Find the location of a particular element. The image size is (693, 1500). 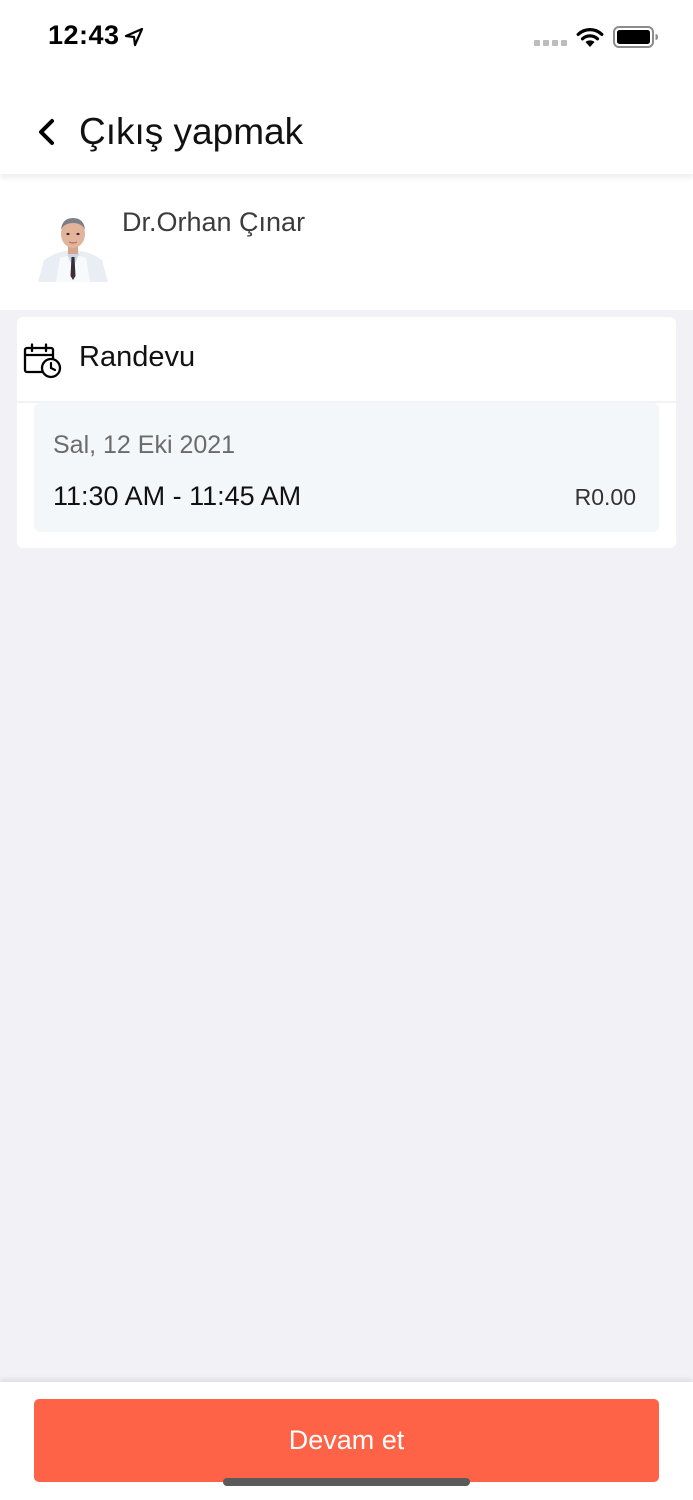

chevron-left-icon is located at coordinates (46, 132).